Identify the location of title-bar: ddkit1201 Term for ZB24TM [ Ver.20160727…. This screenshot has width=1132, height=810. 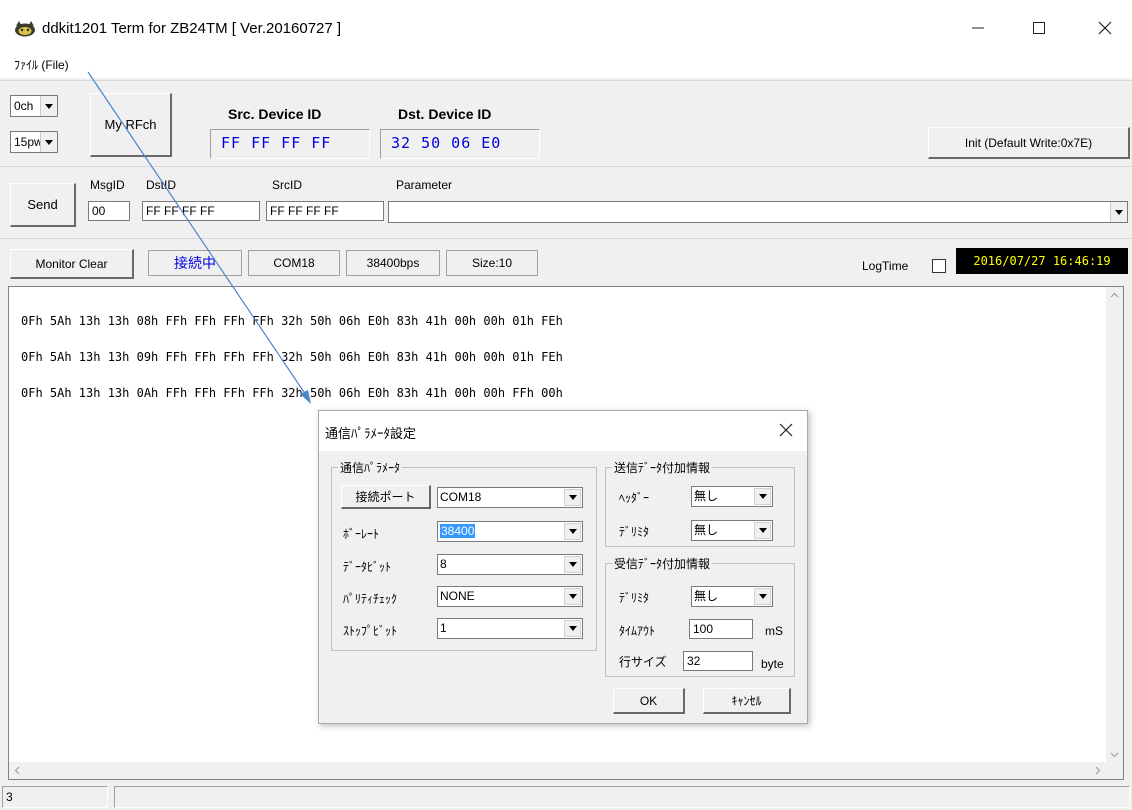
(566, 26).